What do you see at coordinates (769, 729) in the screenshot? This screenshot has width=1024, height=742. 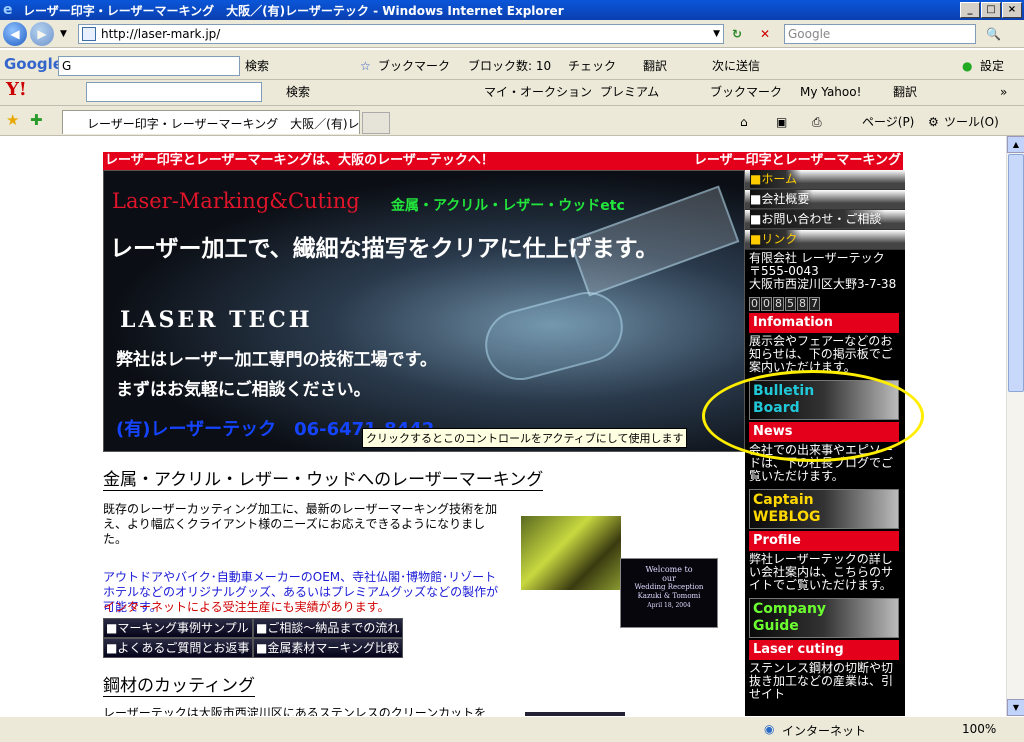 I see `globe-icon: ◉` at bounding box center [769, 729].